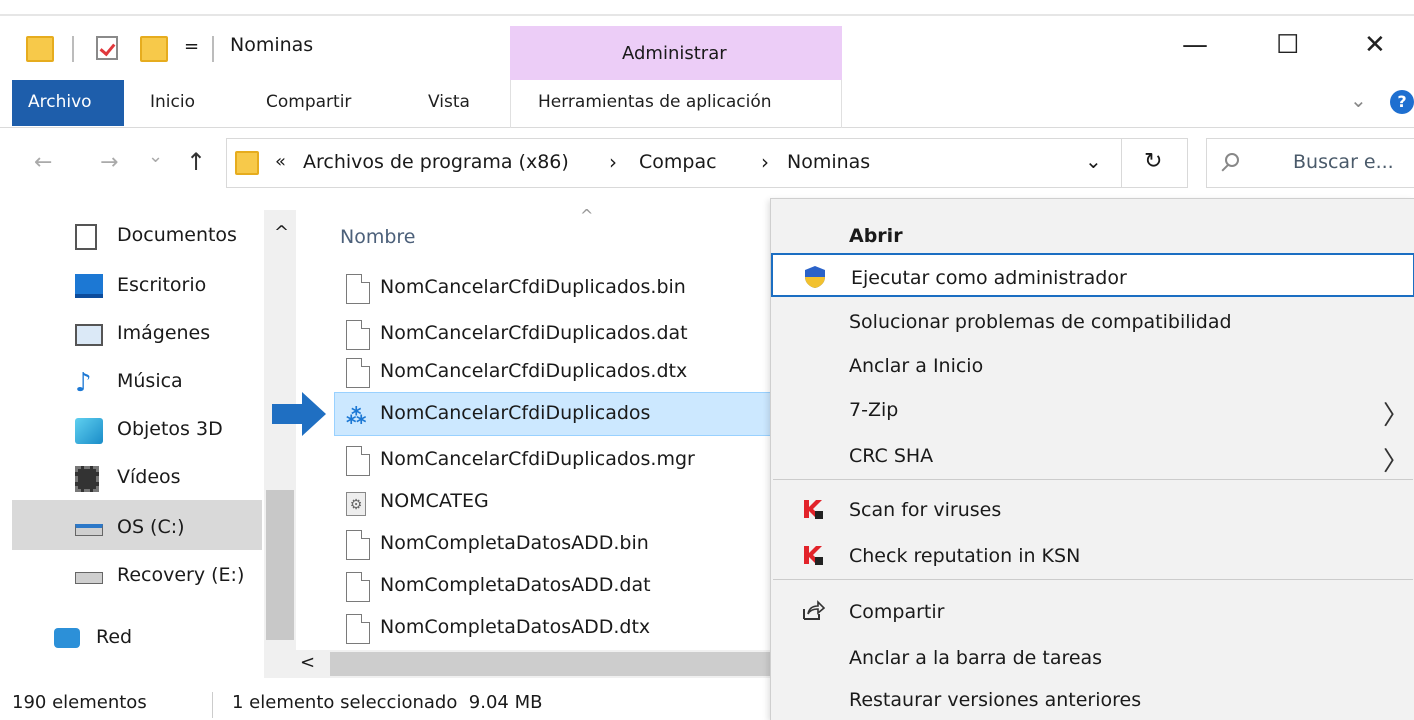 This screenshot has width=1414, height=720. What do you see at coordinates (1092, 275) in the screenshot?
I see `menu-item-ejecutar-como-administrador: Ejecutar como administrador` at bounding box center [1092, 275].